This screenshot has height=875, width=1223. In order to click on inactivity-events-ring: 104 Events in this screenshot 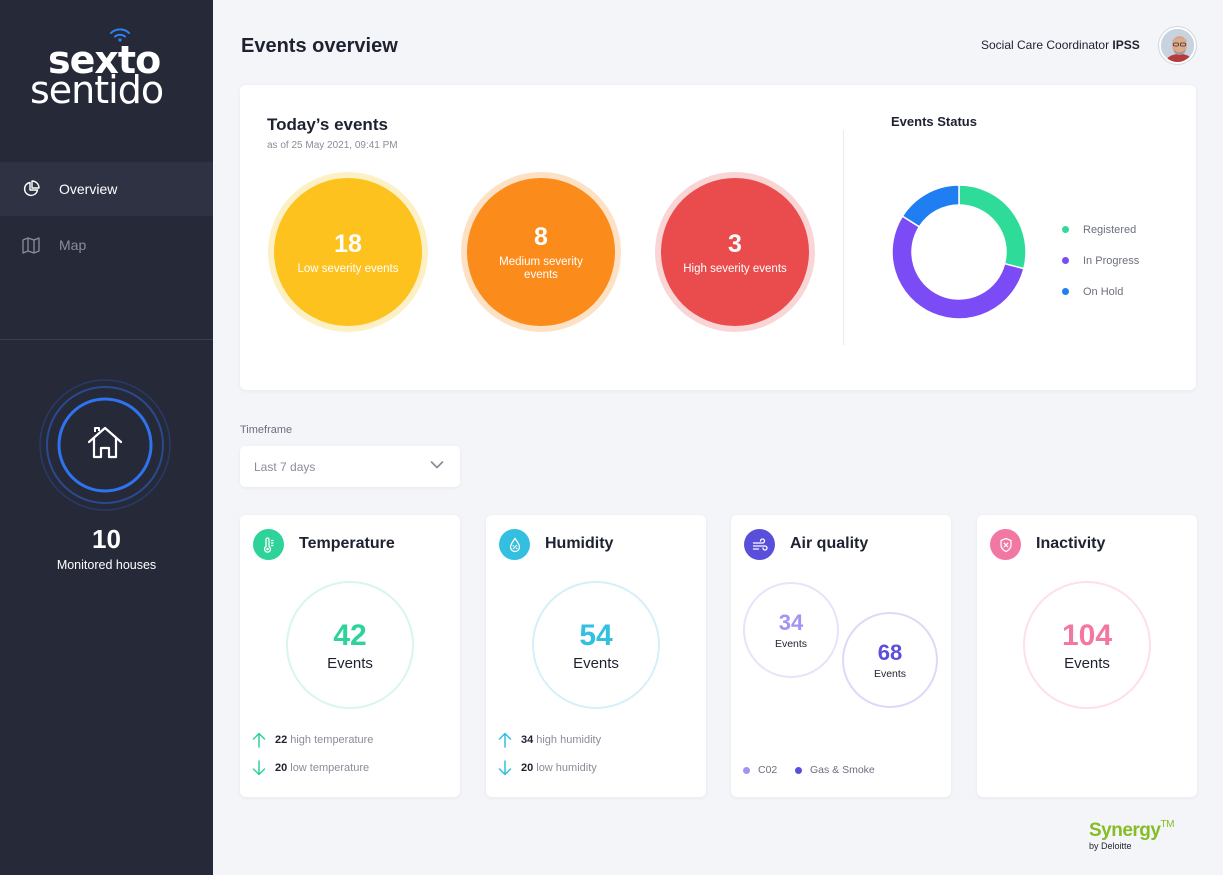, I will do `click(1087, 645)`.